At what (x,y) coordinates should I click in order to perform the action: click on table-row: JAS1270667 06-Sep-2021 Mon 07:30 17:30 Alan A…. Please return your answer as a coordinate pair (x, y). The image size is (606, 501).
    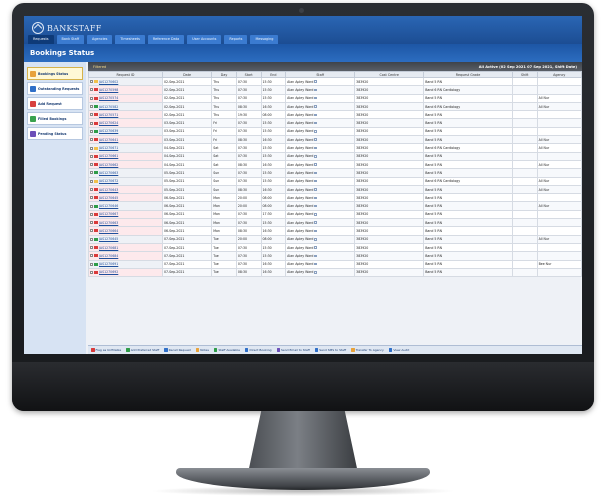
    Looking at the image, I should click on (335, 214).